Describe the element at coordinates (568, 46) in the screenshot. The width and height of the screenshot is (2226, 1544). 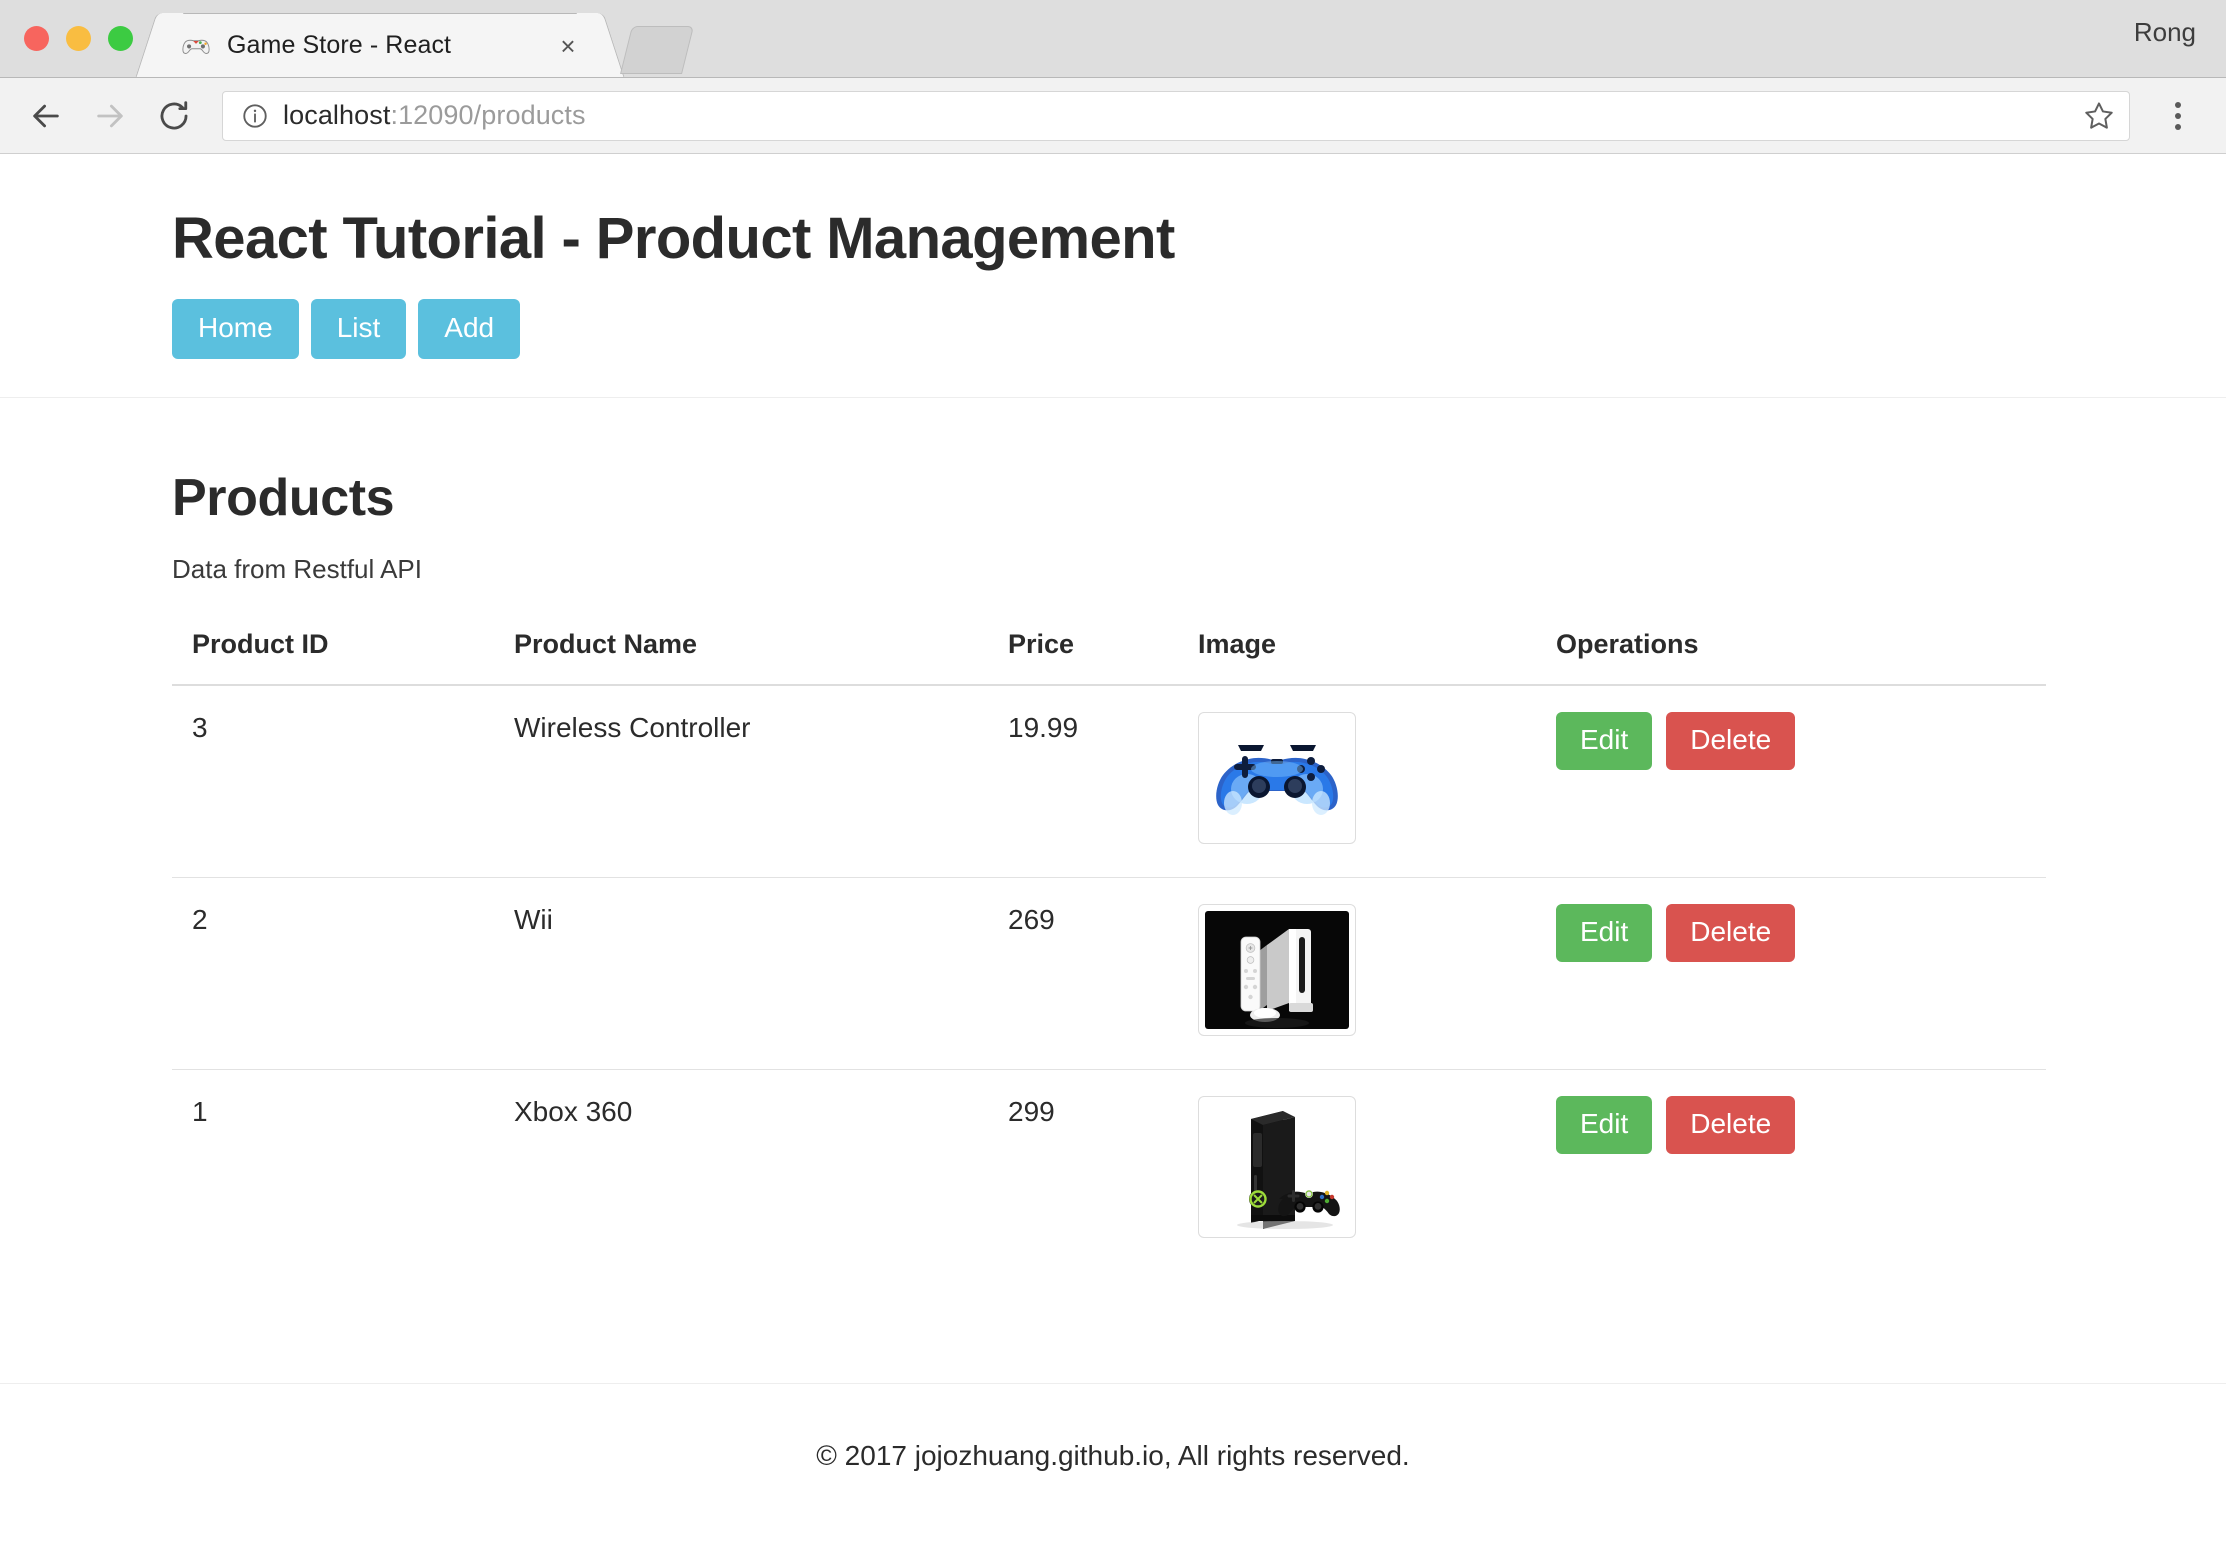
I see `close-tab-button: ×` at that location.